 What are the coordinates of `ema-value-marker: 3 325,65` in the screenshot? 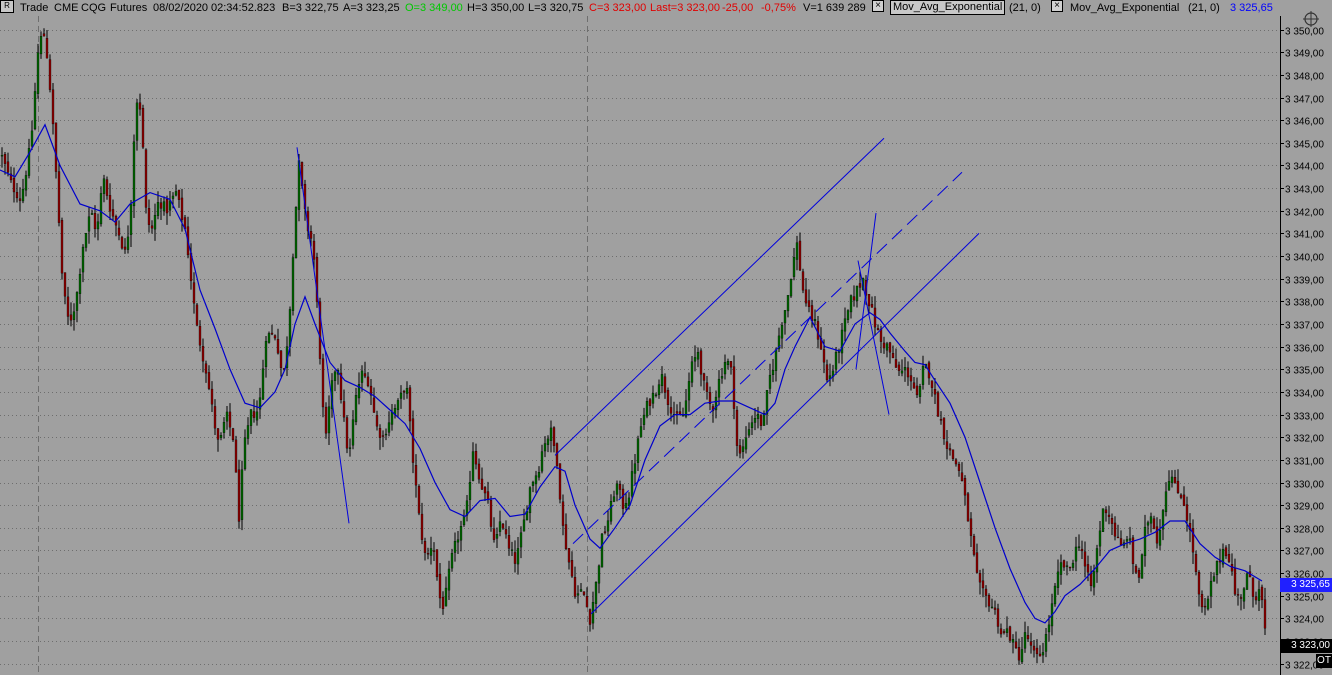 It's located at (1306, 585).